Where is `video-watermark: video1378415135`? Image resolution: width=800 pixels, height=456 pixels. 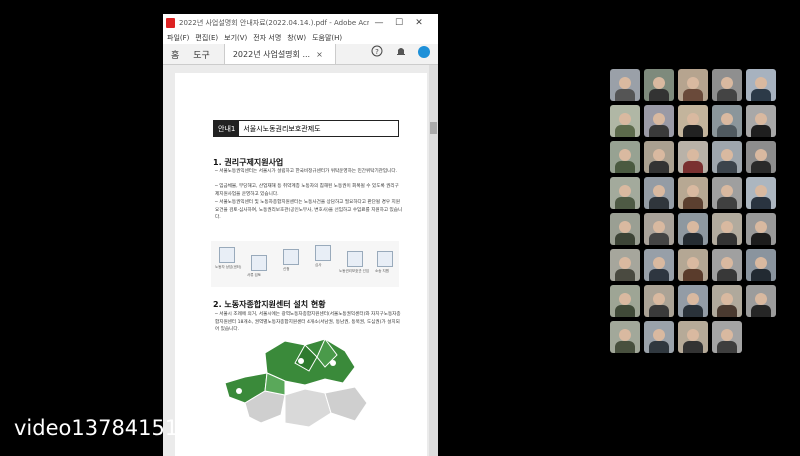
video-watermark: video1378415135 is located at coordinates (109, 428).